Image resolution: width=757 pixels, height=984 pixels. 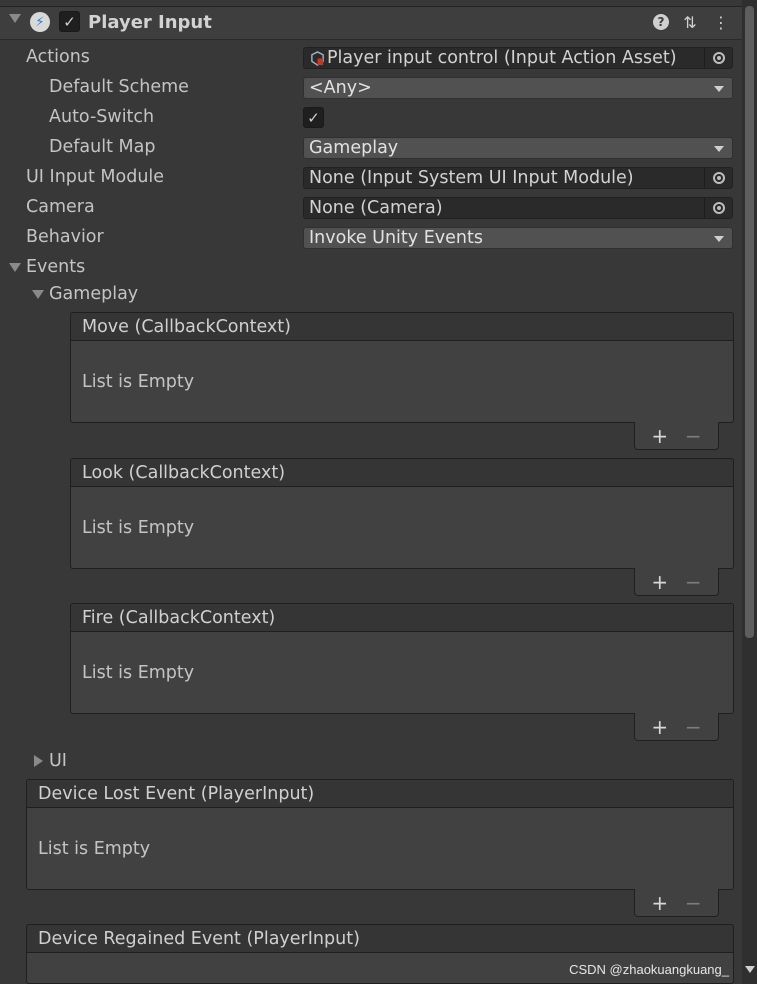 What do you see at coordinates (60, 207) in the screenshot?
I see `camera-label: Camera` at bounding box center [60, 207].